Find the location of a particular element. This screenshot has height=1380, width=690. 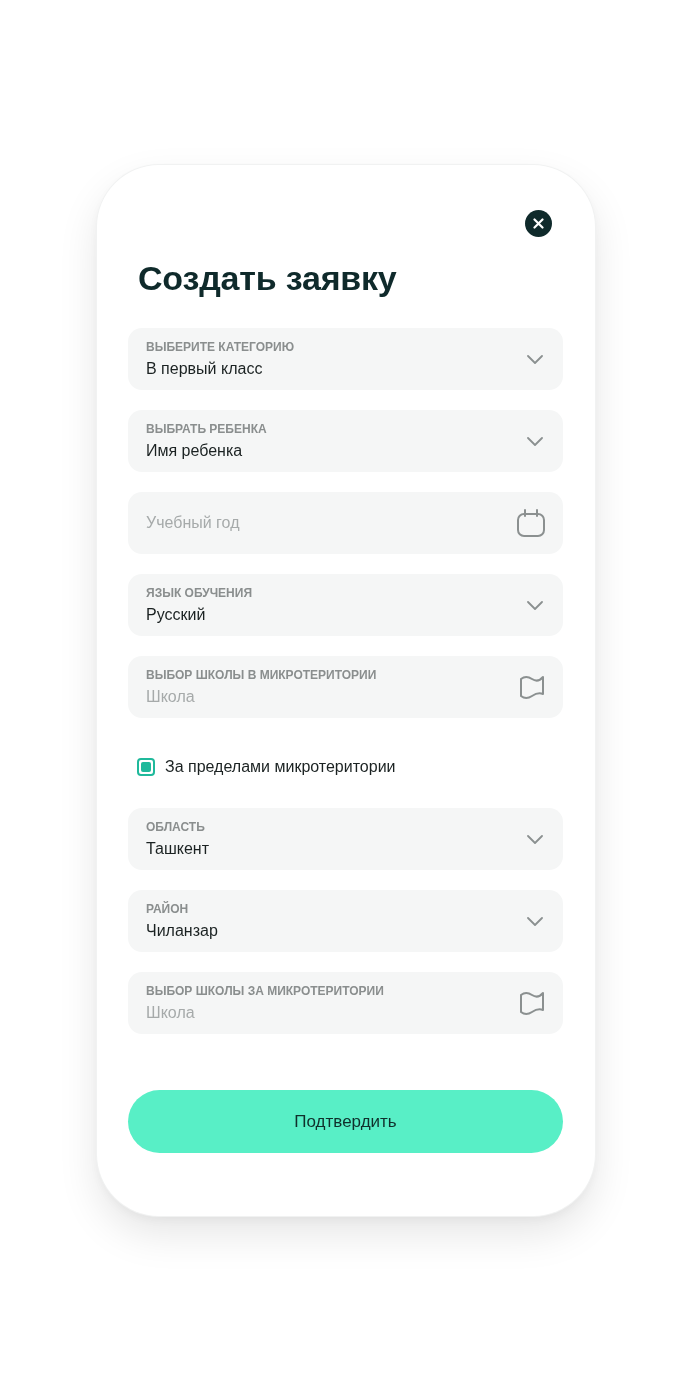

checkbox-label: За пределами микротеритории is located at coordinates (280, 767).